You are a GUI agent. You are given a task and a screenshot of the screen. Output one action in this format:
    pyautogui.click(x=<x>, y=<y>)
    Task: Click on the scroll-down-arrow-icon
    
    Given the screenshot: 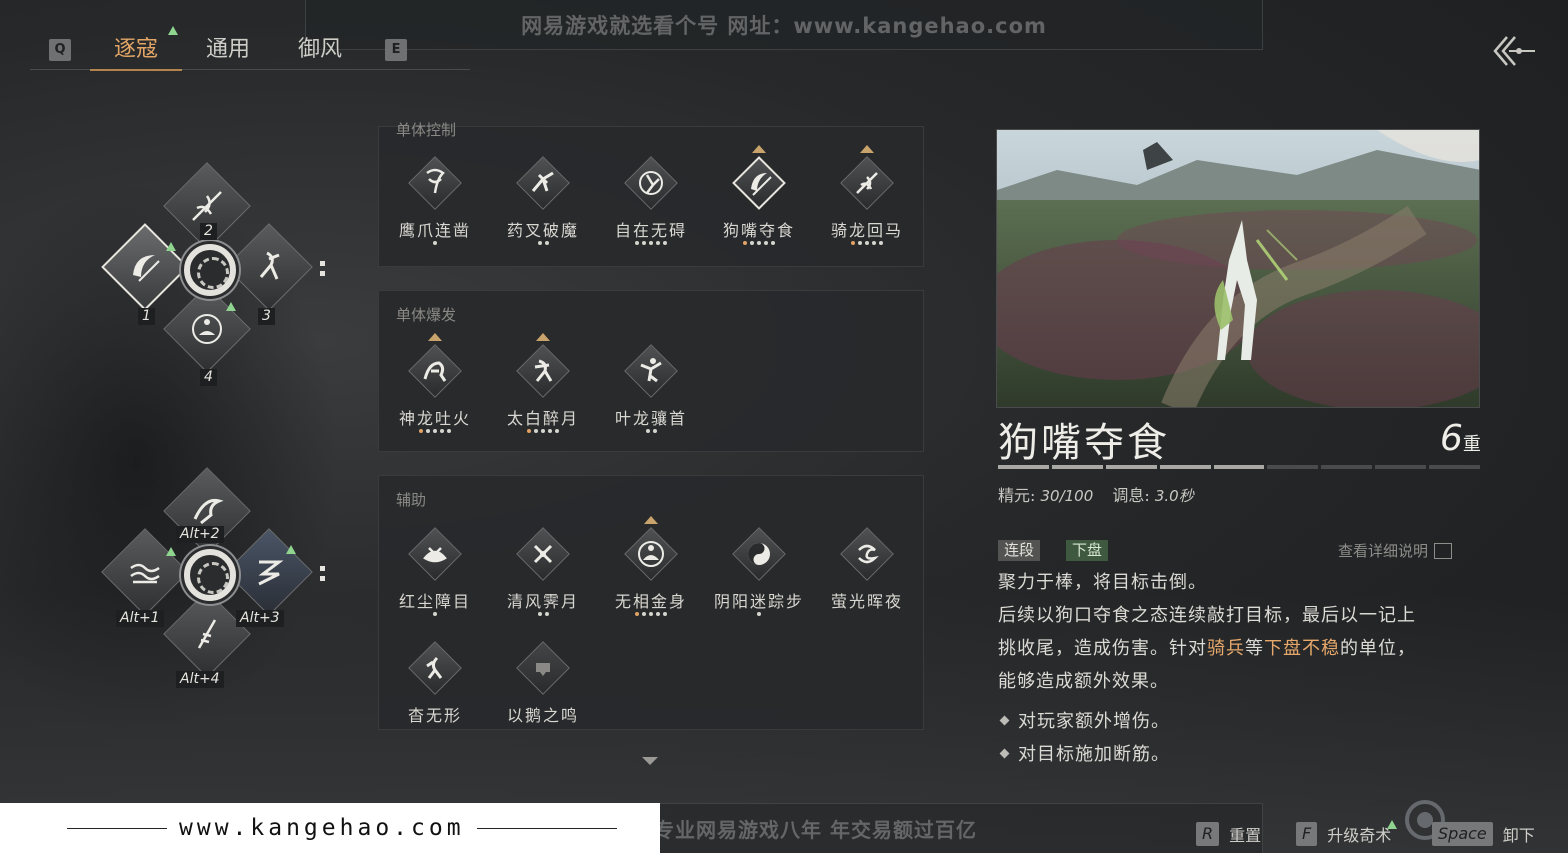 What is the action you would take?
    pyautogui.click(x=650, y=761)
    